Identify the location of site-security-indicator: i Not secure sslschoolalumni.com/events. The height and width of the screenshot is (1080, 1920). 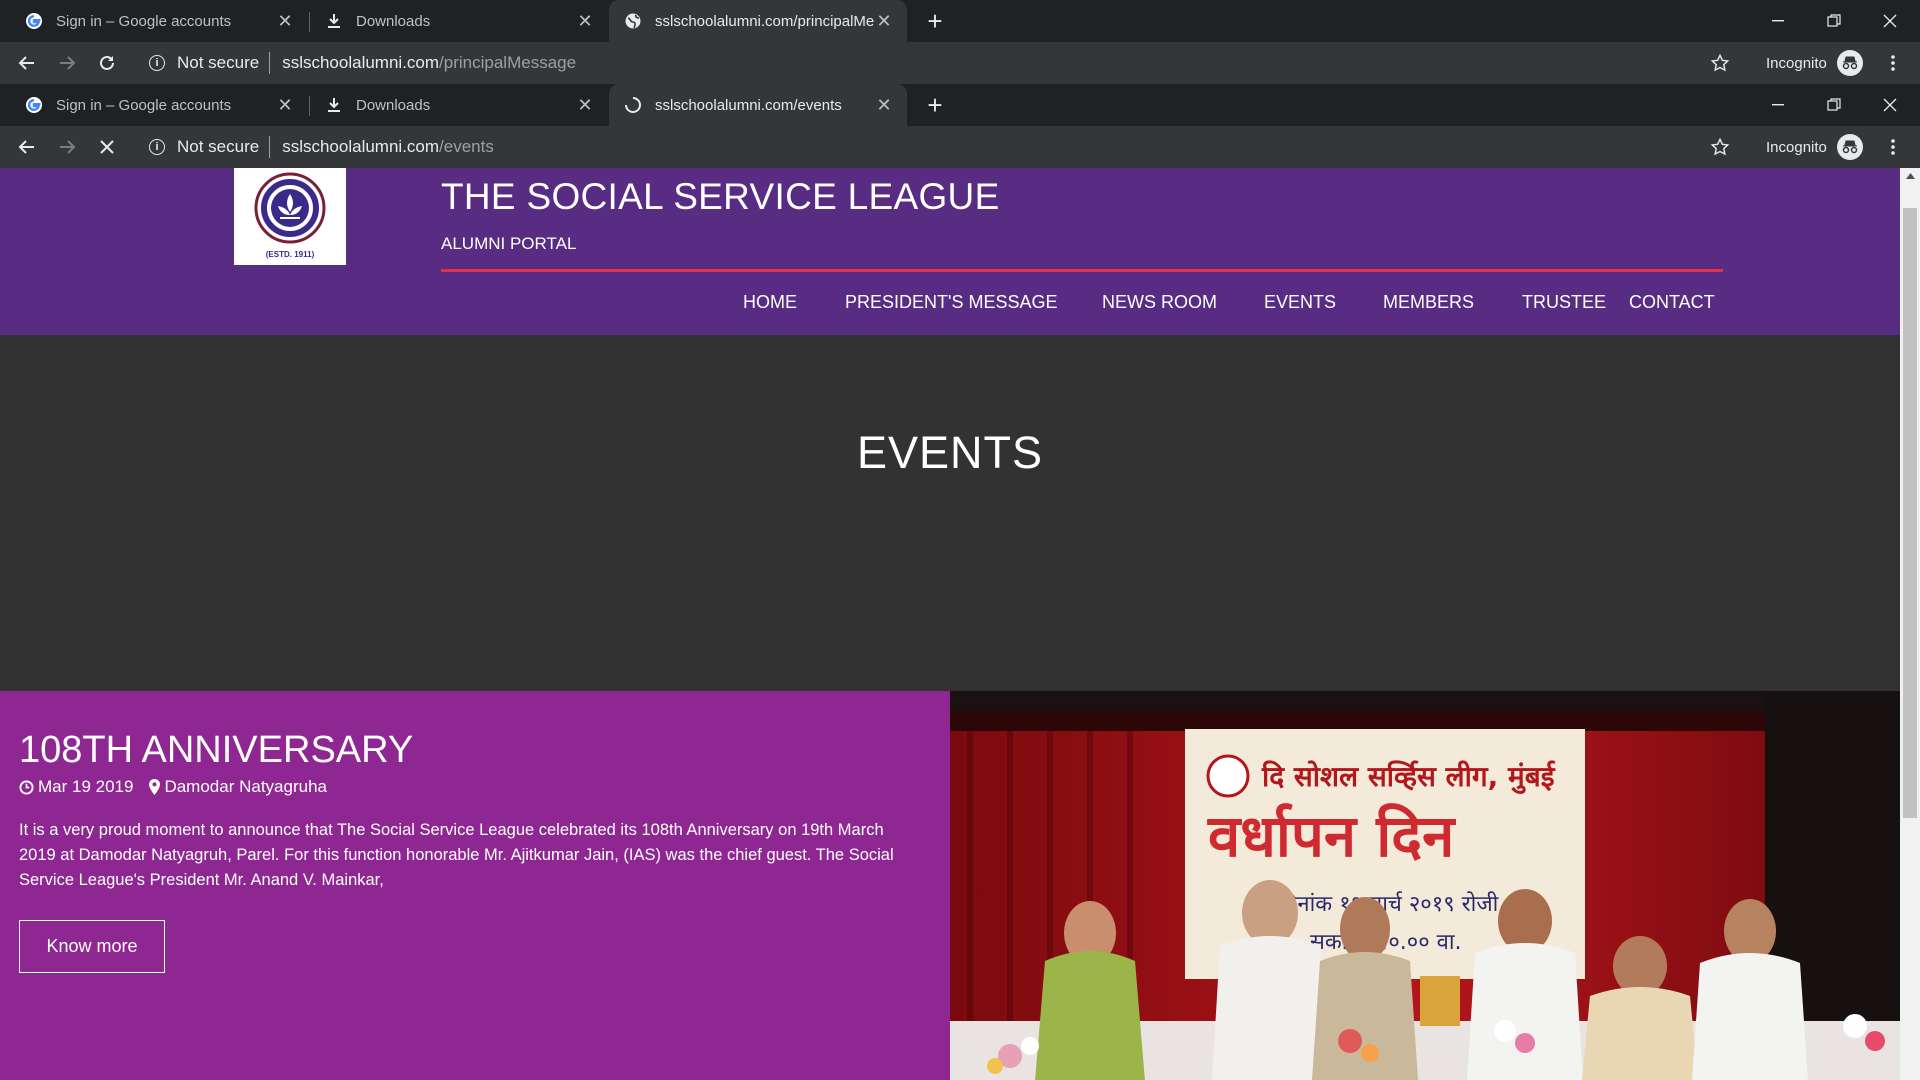
(321, 147).